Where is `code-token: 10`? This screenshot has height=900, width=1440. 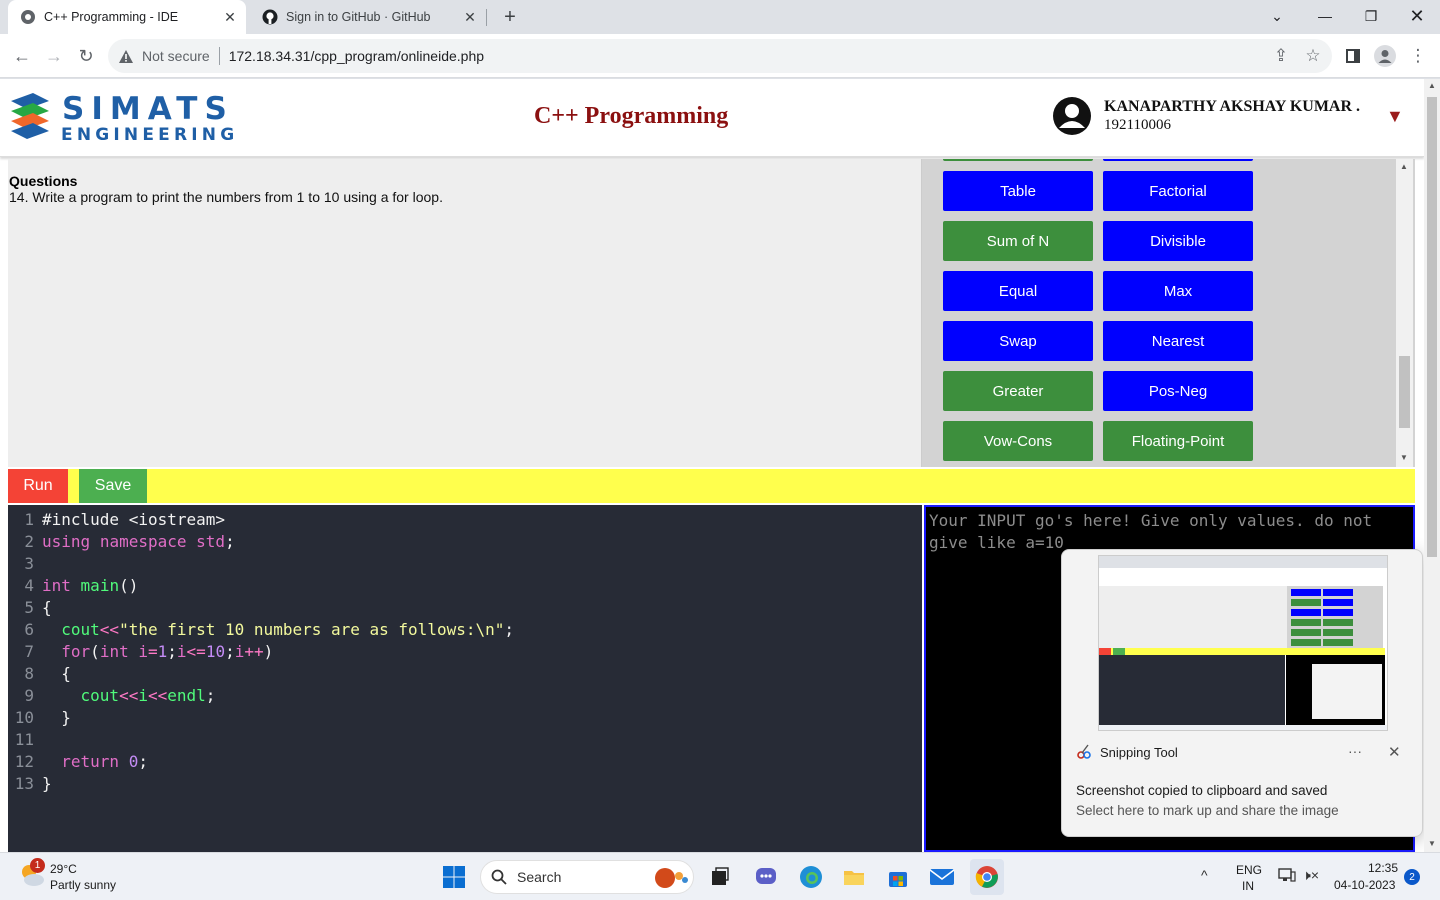
code-token: 10 is located at coordinates (215, 651).